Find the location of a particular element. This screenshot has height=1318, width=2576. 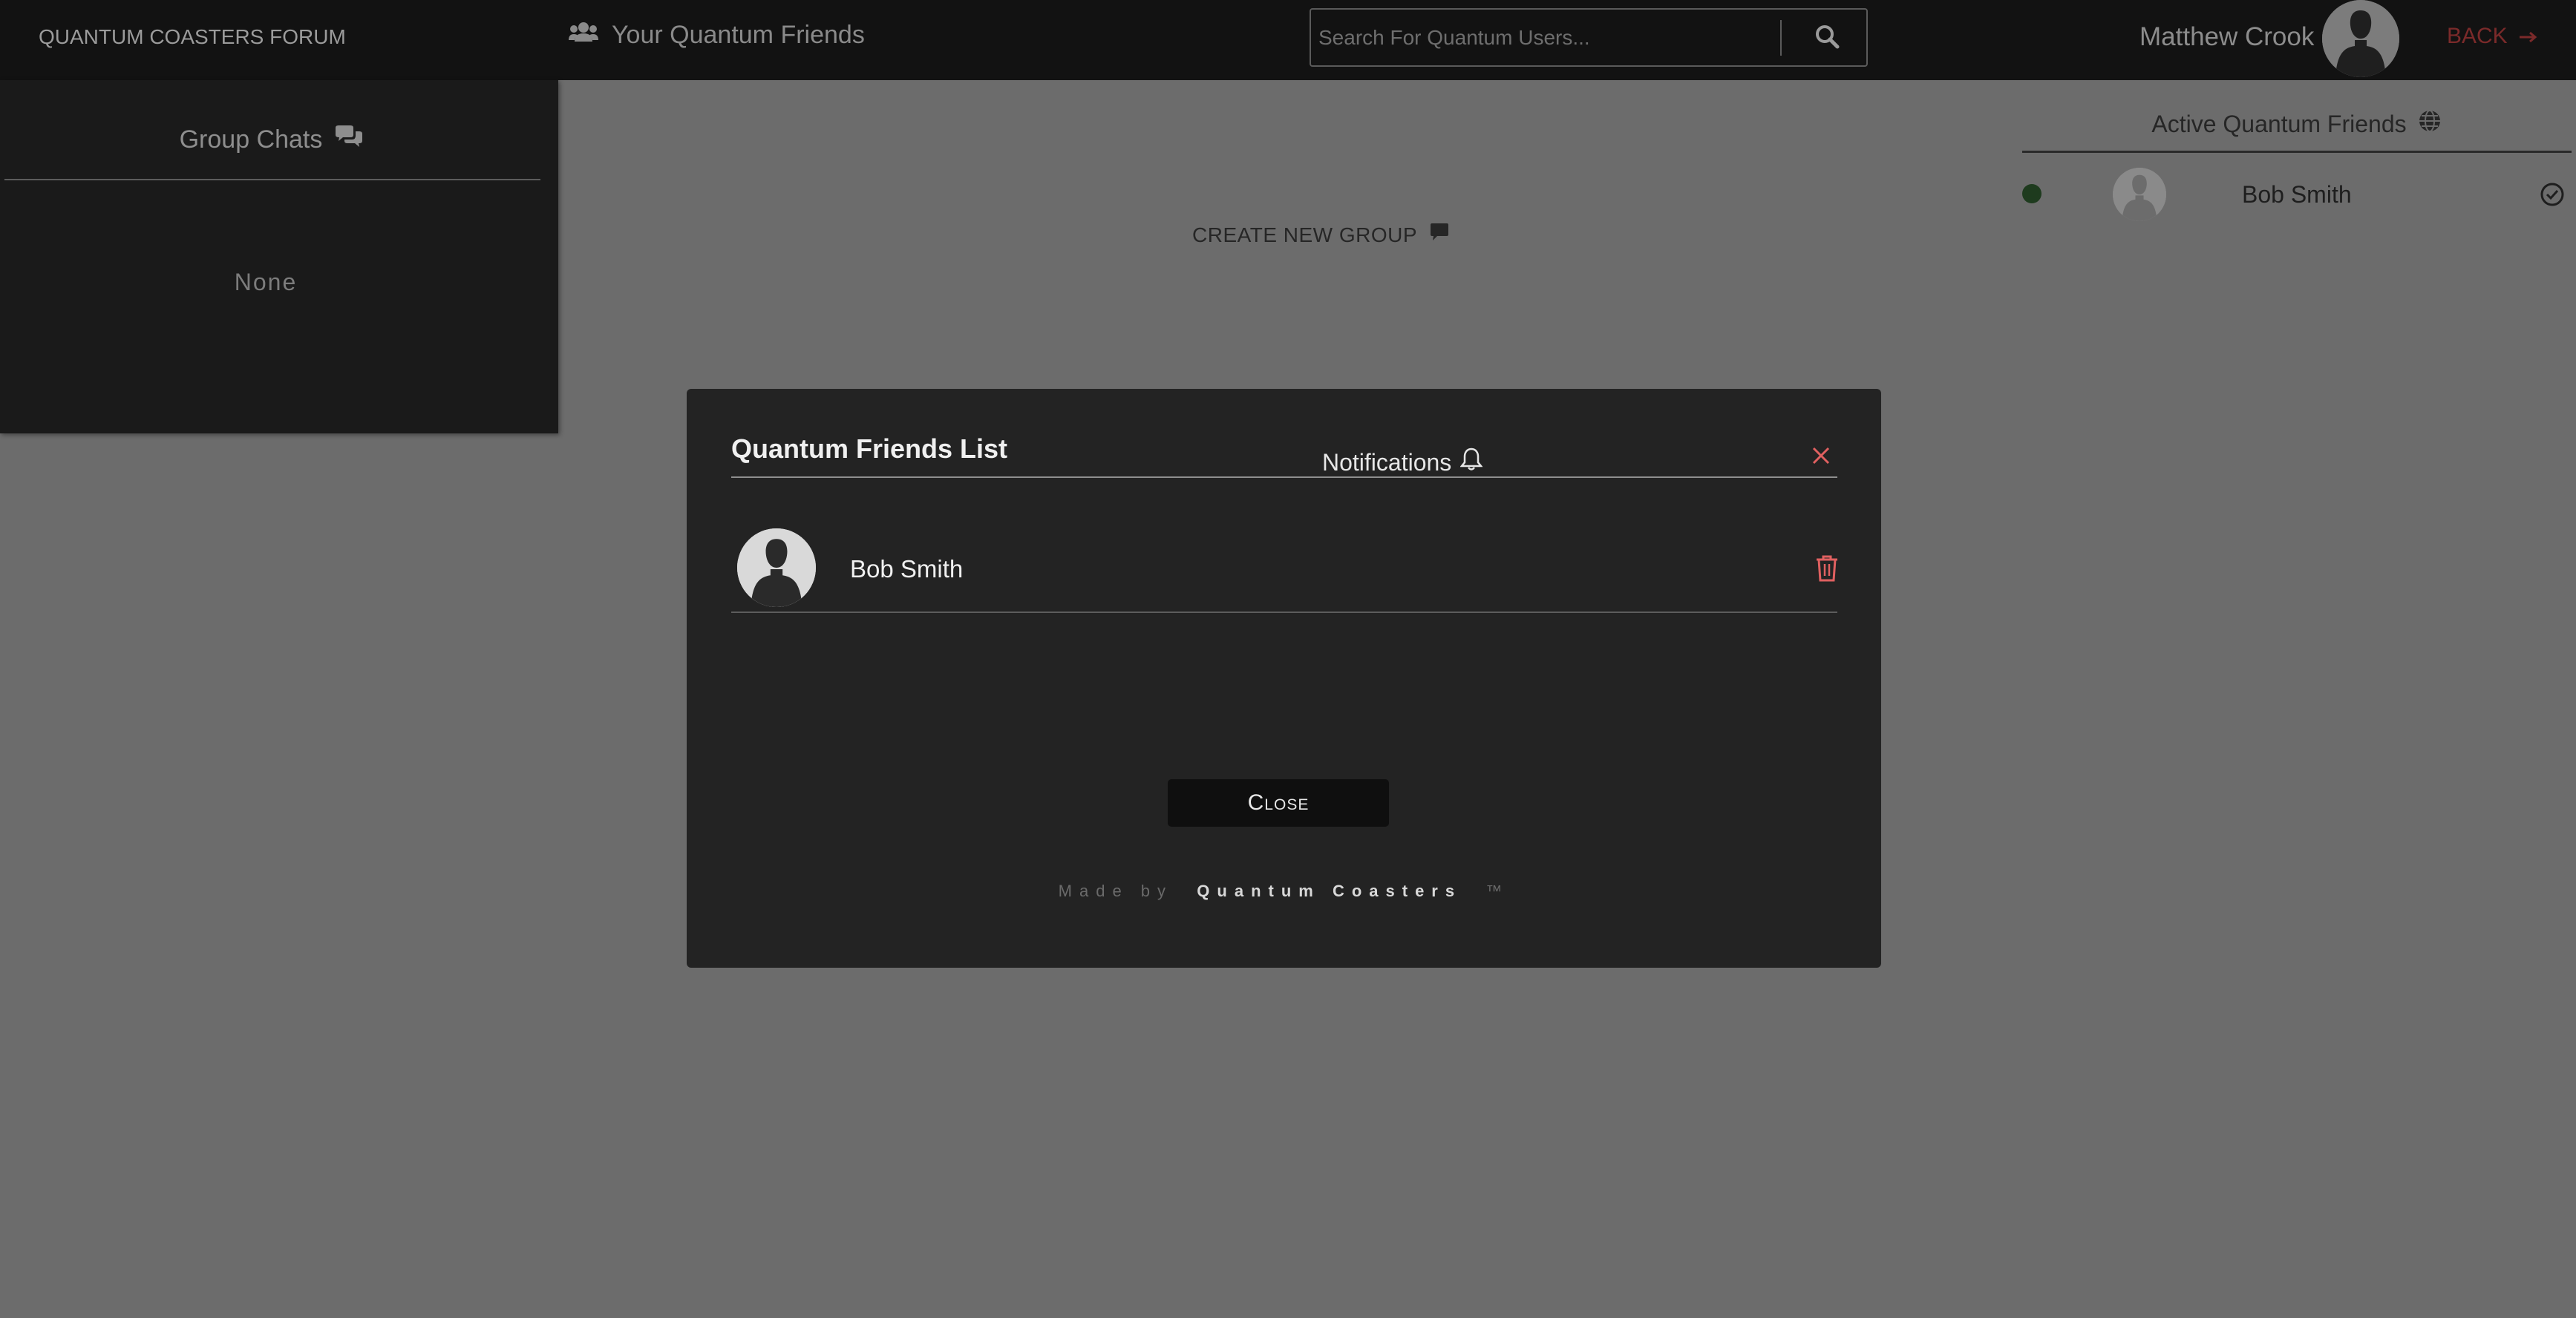

group-chats-header: Group Chats is located at coordinates (271, 140).